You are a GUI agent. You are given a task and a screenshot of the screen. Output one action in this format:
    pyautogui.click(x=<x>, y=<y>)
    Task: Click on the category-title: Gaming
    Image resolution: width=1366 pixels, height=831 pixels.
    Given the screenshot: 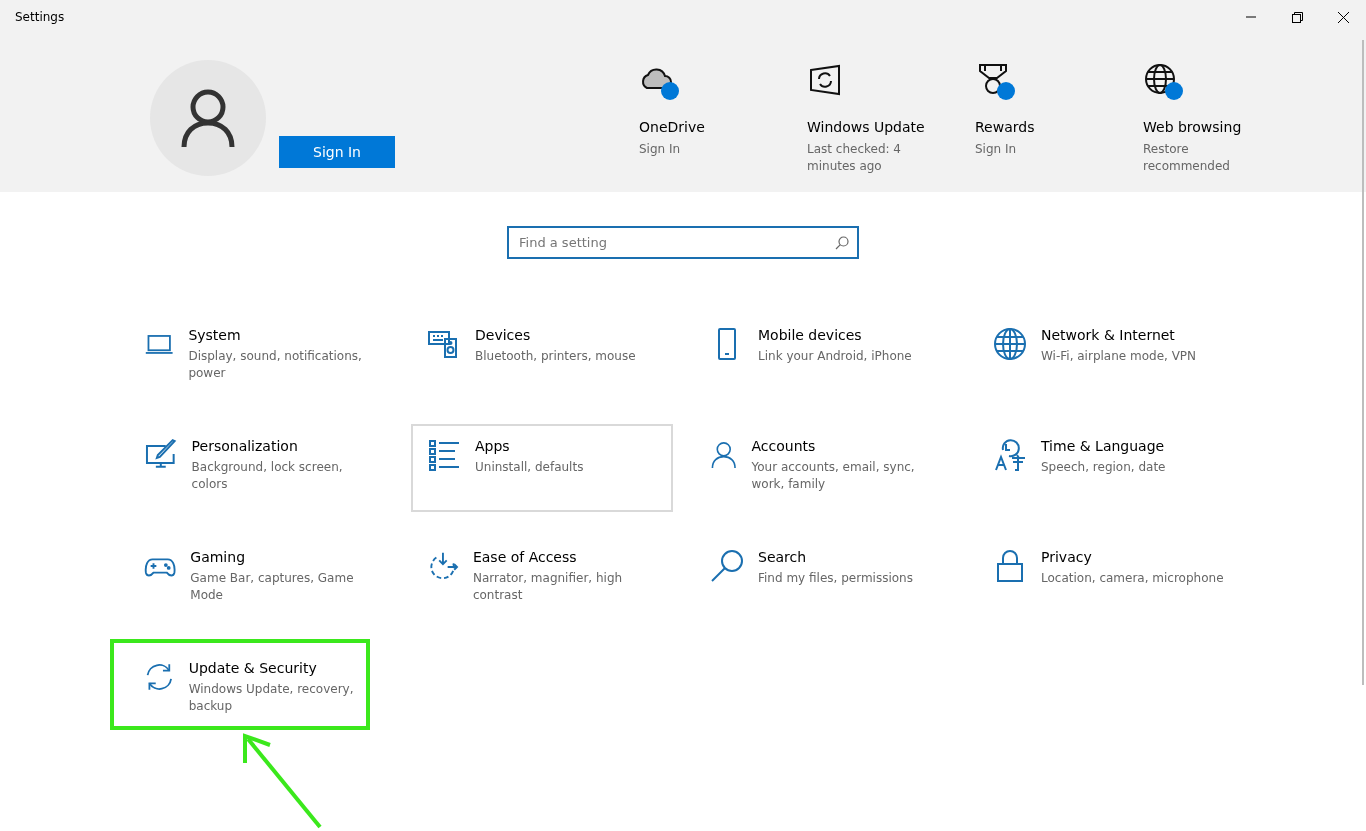 What is the action you would take?
    pyautogui.click(x=218, y=557)
    